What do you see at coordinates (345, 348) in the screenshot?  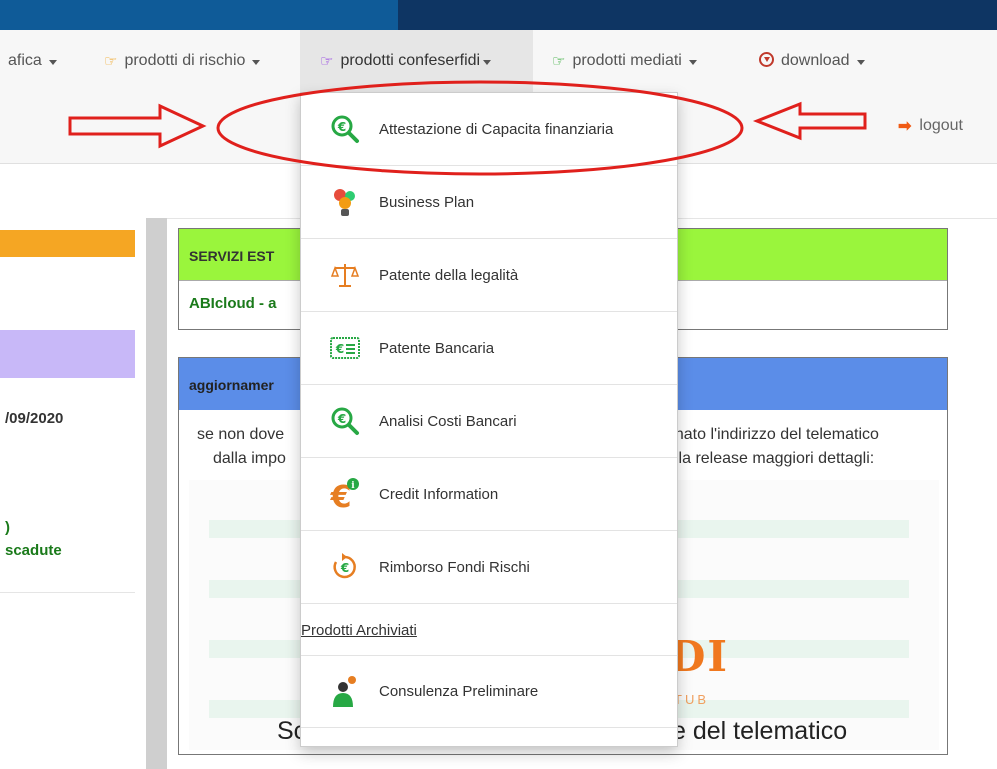 I see `euro-card-icon: €` at bounding box center [345, 348].